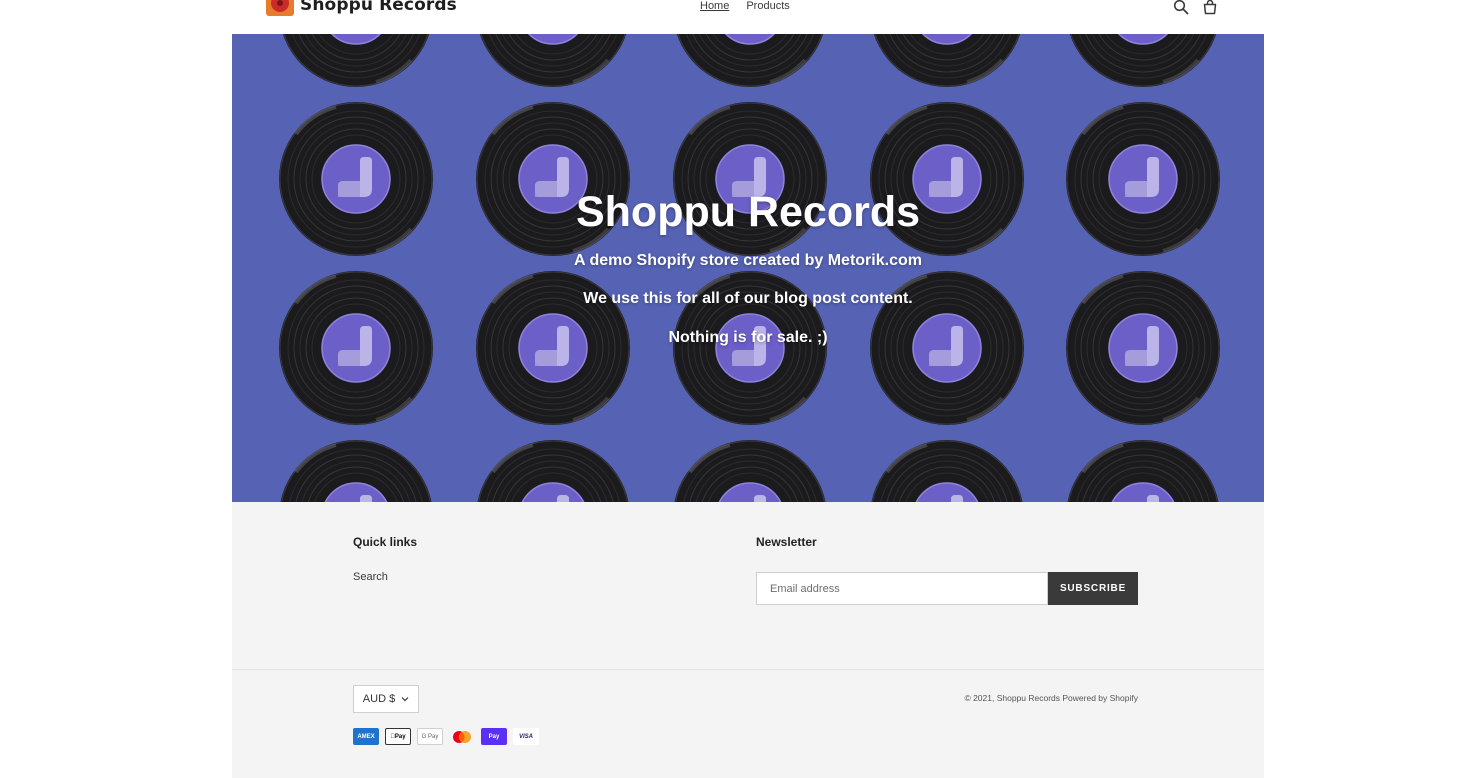 The image size is (1478, 778). I want to click on search-icon, so click(1181, 7).